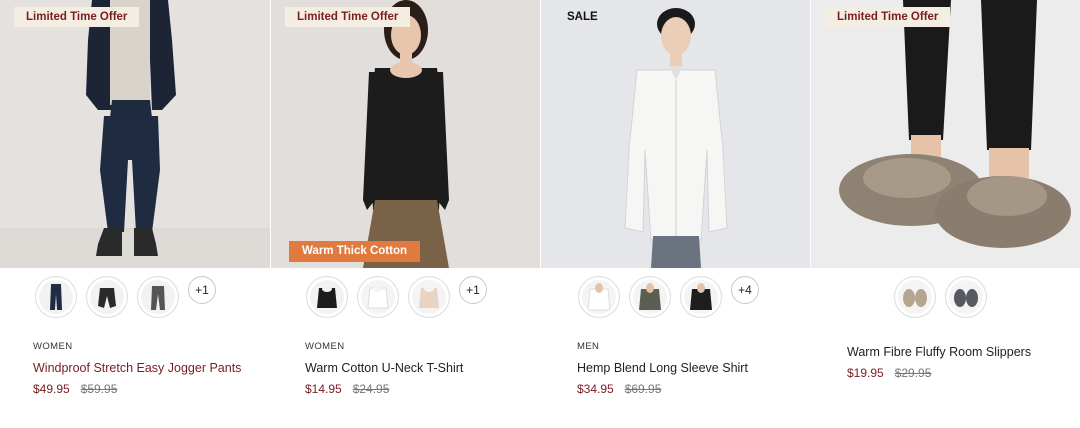 The image size is (1080, 428). I want to click on sale-badge: SALE, so click(582, 17).